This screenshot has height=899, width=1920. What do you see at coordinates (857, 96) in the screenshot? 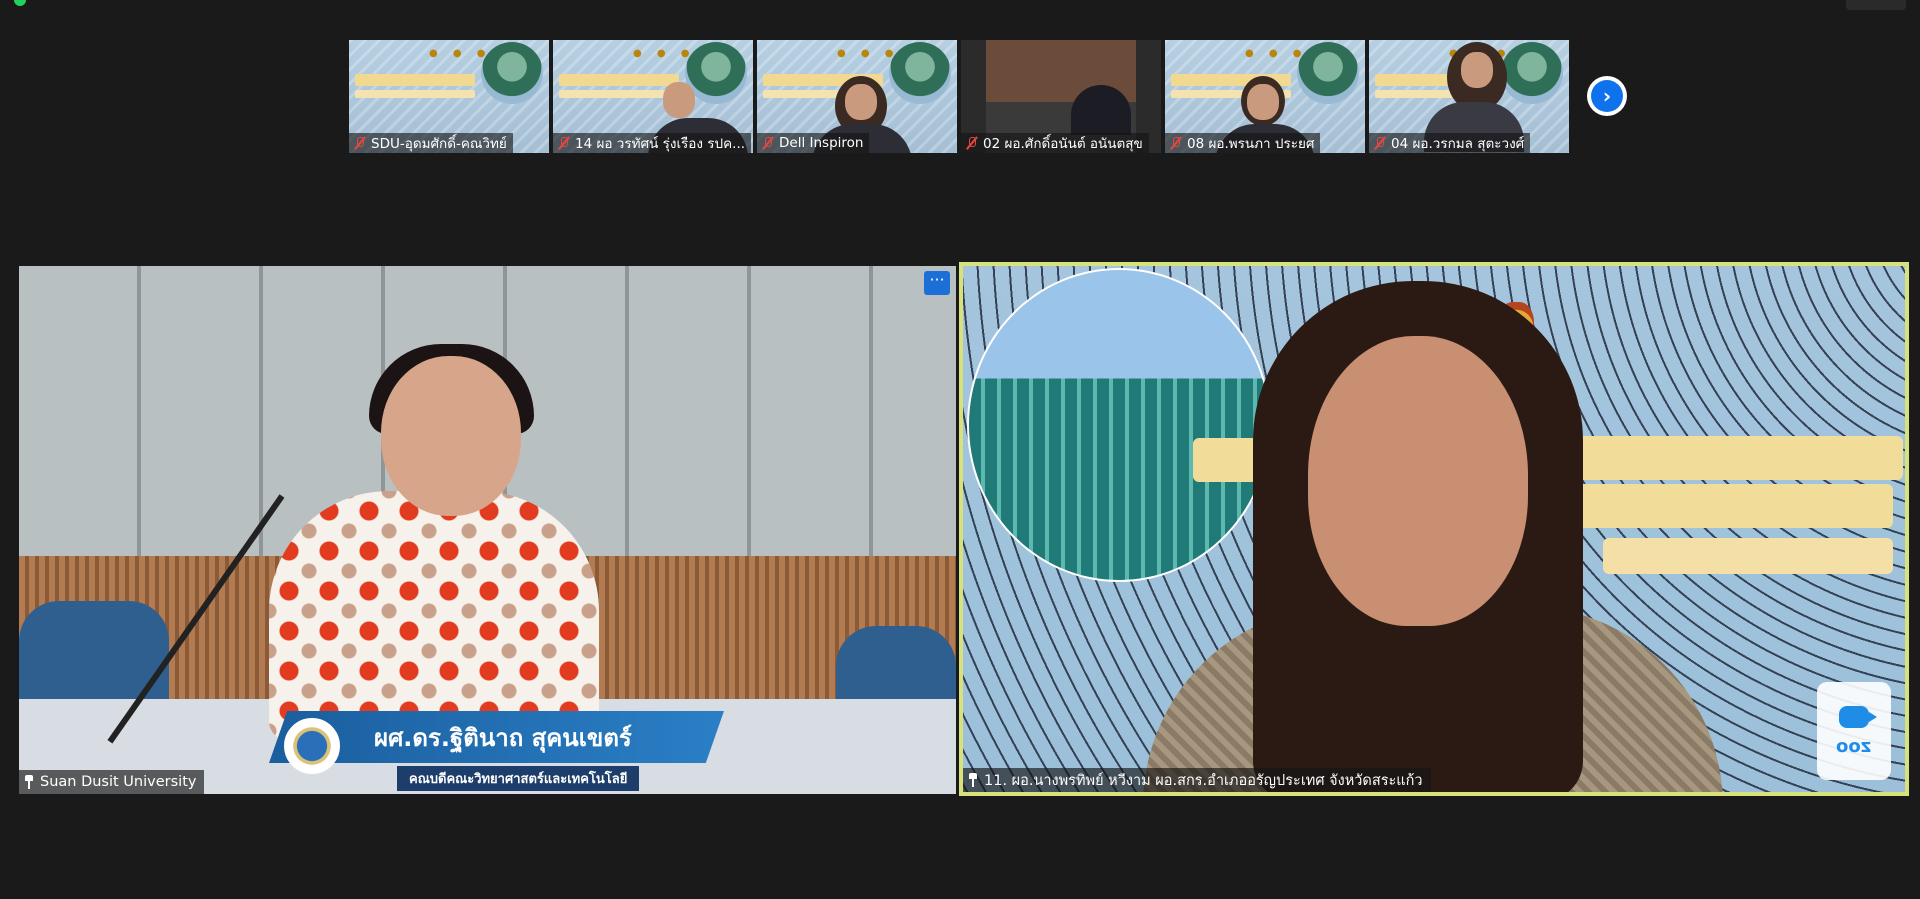
I see `participant-thumbnail: ● ● ● Dell Inspiron` at bounding box center [857, 96].